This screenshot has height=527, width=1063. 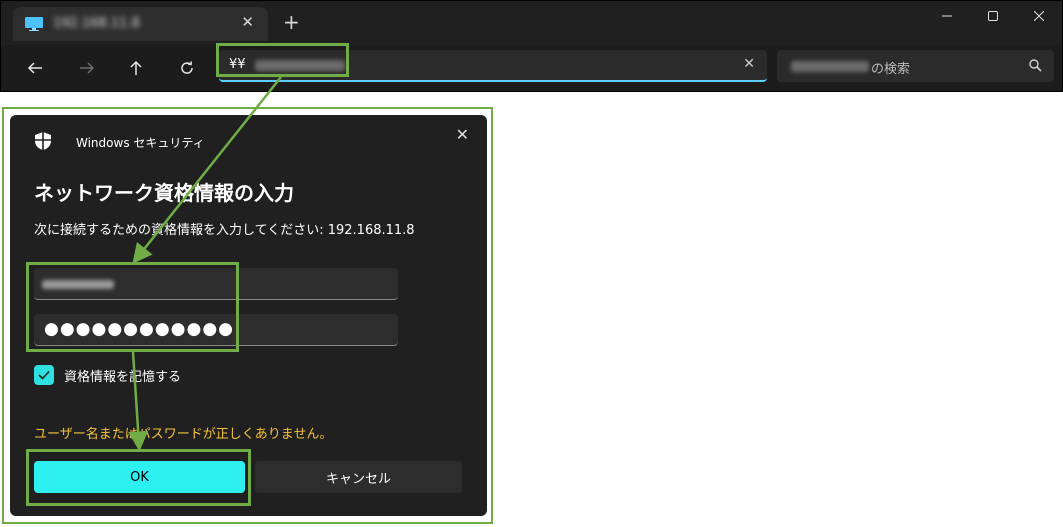 I want to click on arrow-right-icon, so click(x=87, y=68).